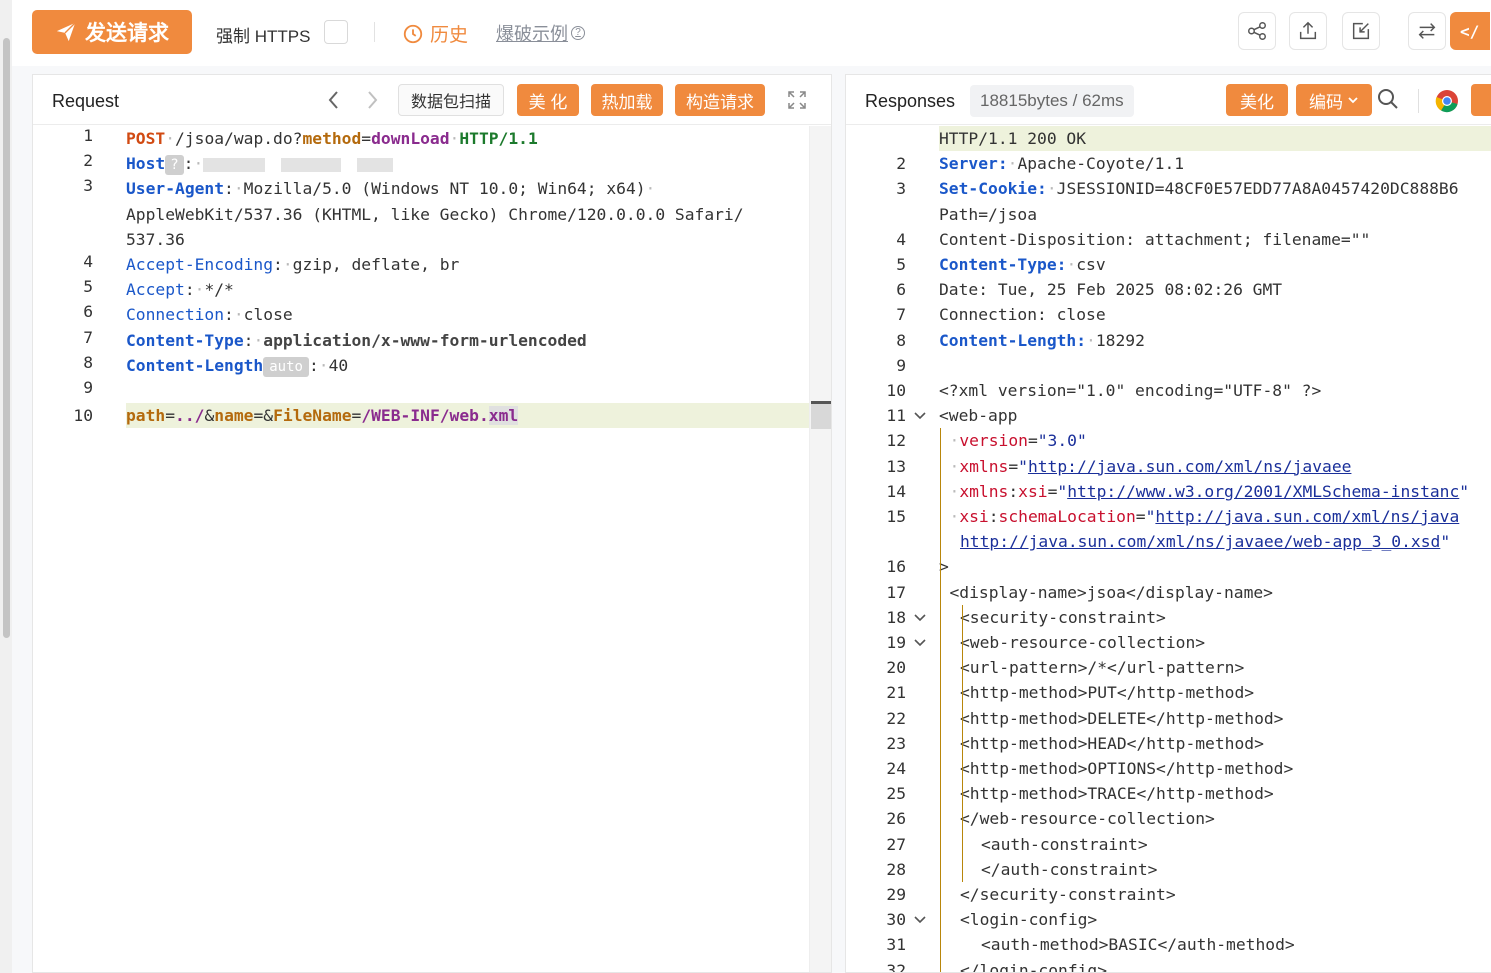 The width and height of the screenshot is (1491, 973). I want to click on line-number: 1, so click(88, 135).